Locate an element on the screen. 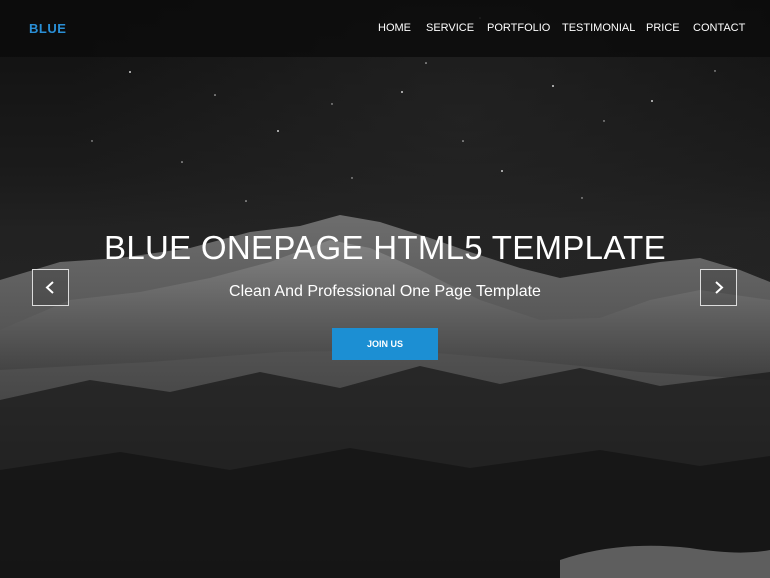 This screenshot has height=578, width=770. nav-item-testimonial: TESTIMONIAL is located at coordinates (598, 28).